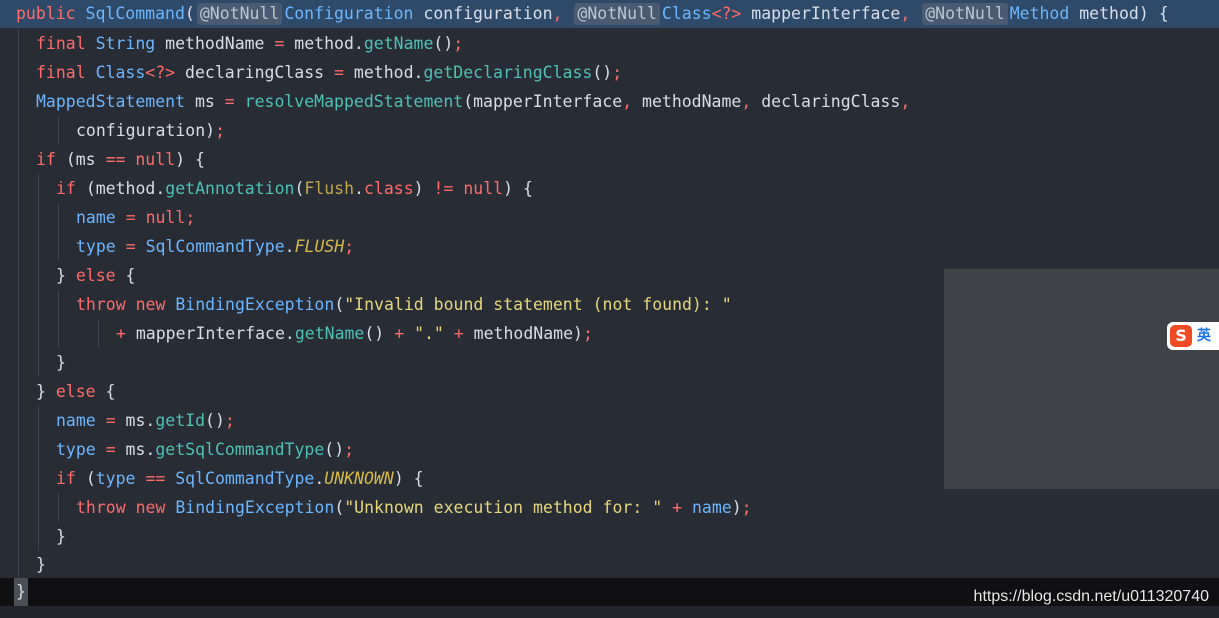 The image size is (1219, 618). I want to click on code-token: (mapperInterface, so click(543, 101).